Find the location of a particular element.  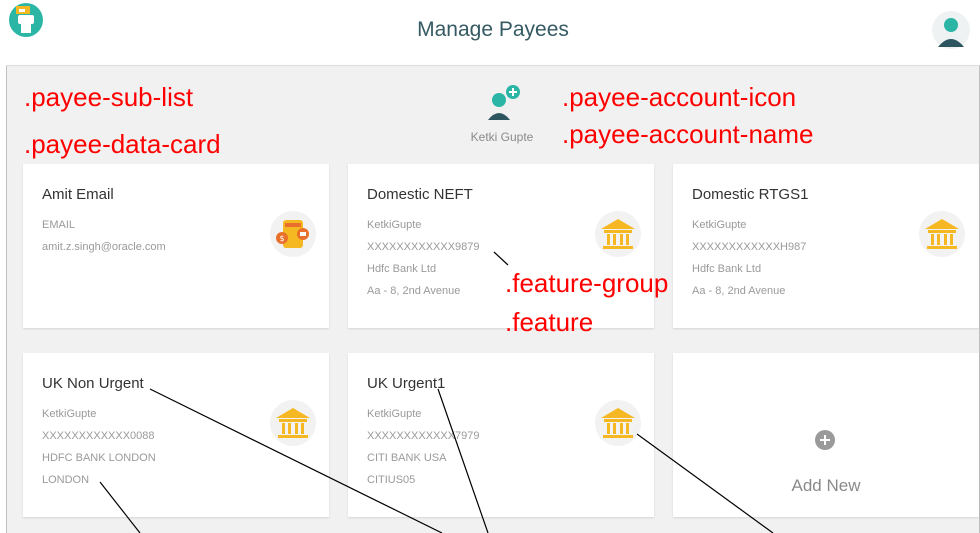

payee-card-title: Domestic NEFT is located at coordinates (420, 194).